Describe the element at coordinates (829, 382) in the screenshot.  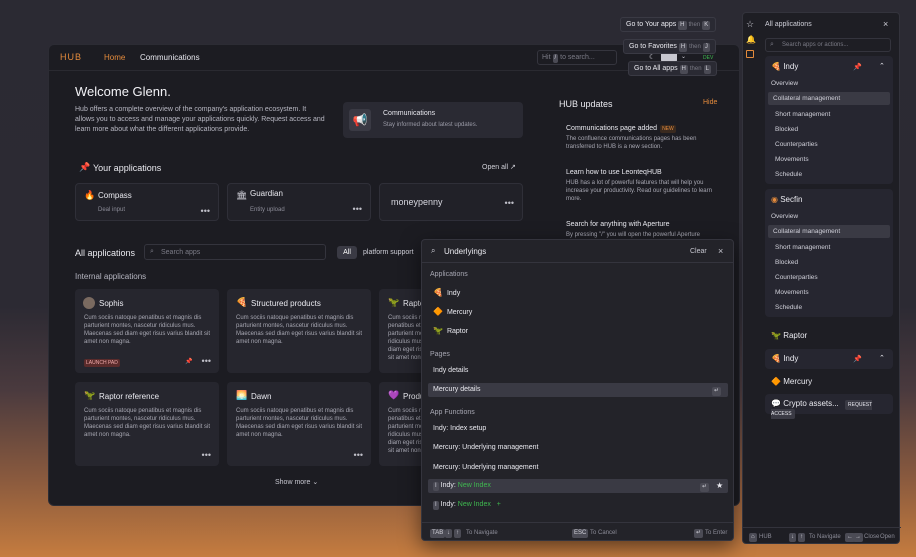
I see `side-row-mercury: 🔶 Mercury` at that location.